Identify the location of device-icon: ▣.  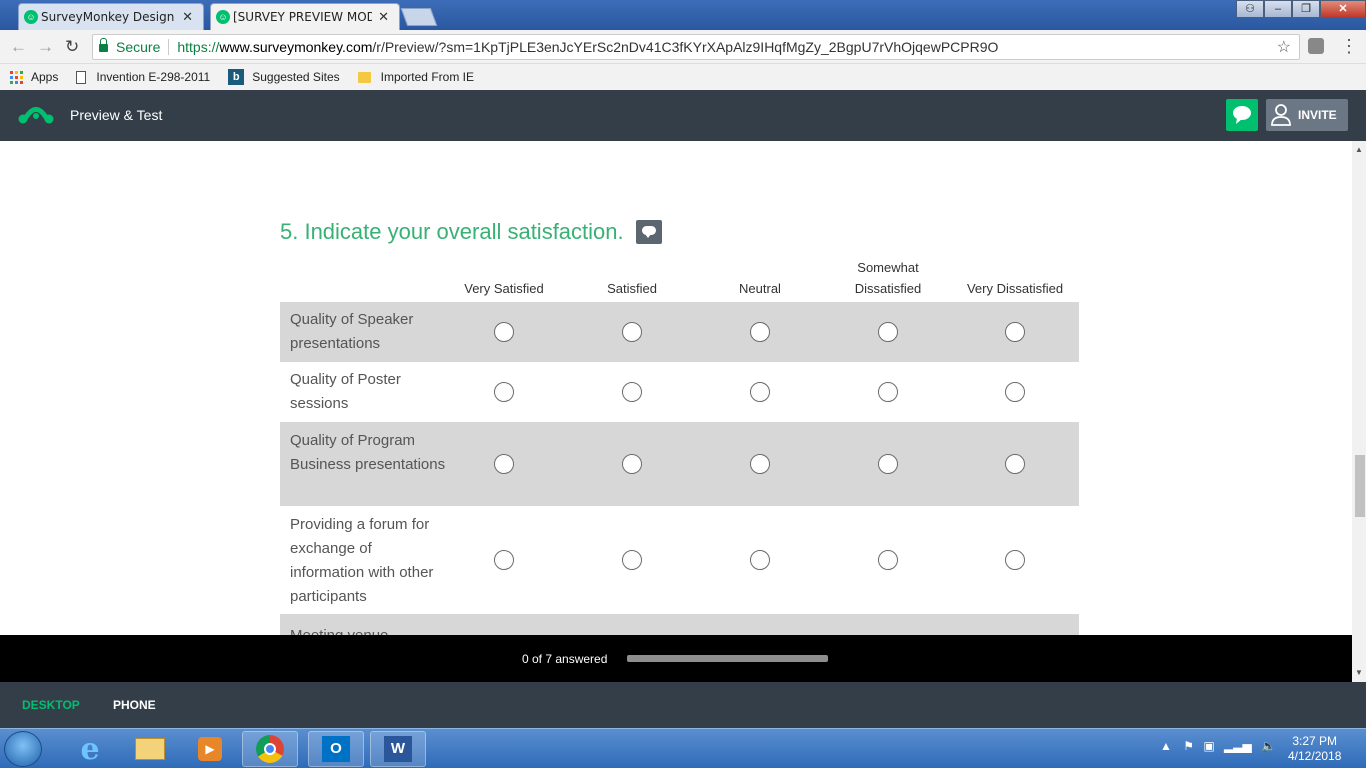
(1208, 746).